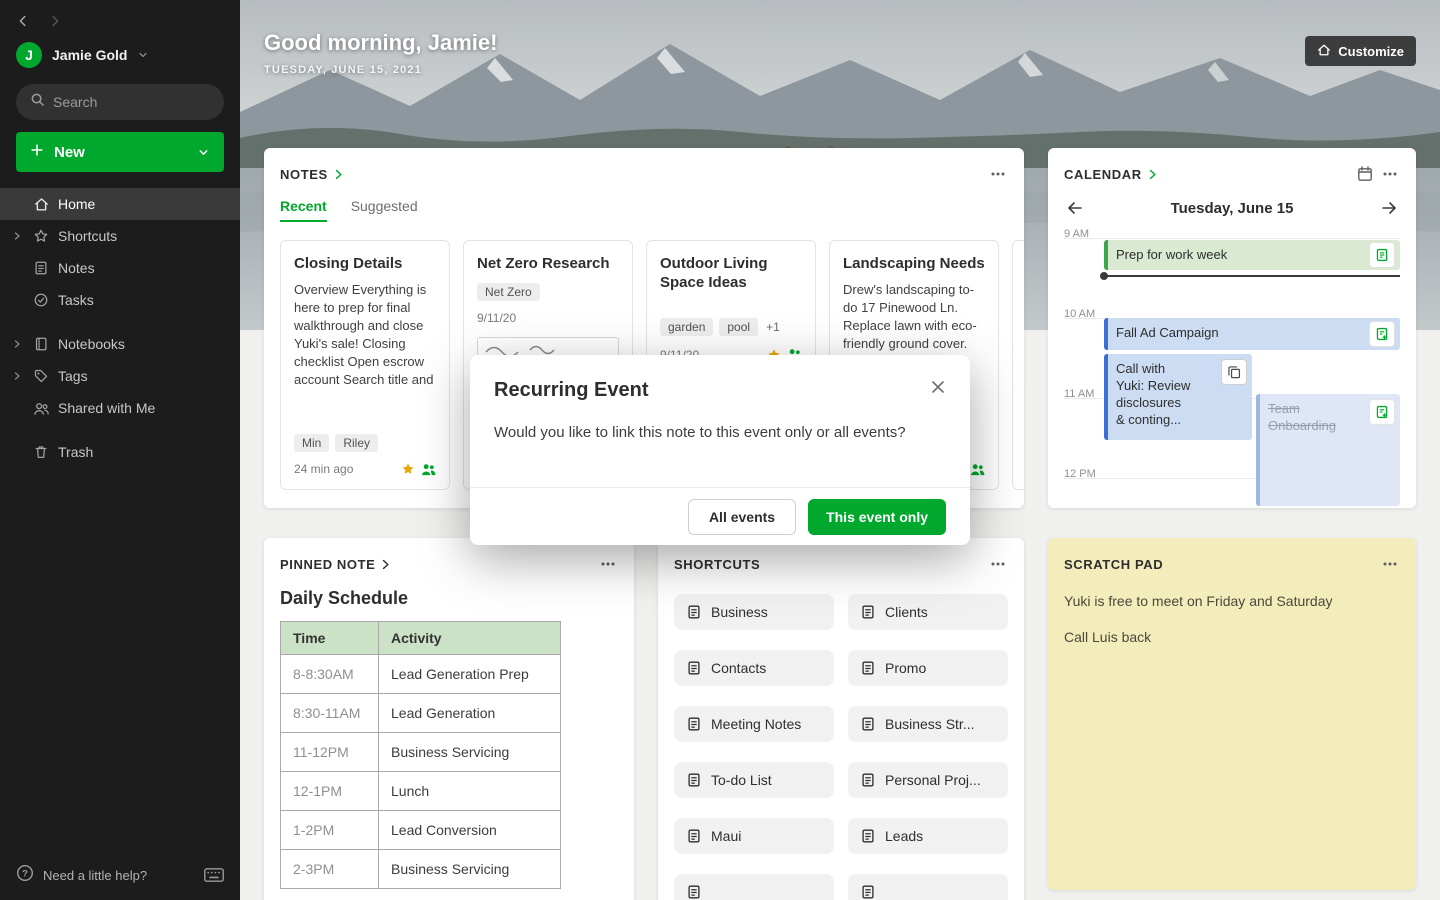 Image resolution: width=1440 pixels, height=900 pixels. I want to click on table-row: 1-2PM Lead Conversion, so click(420, 830).